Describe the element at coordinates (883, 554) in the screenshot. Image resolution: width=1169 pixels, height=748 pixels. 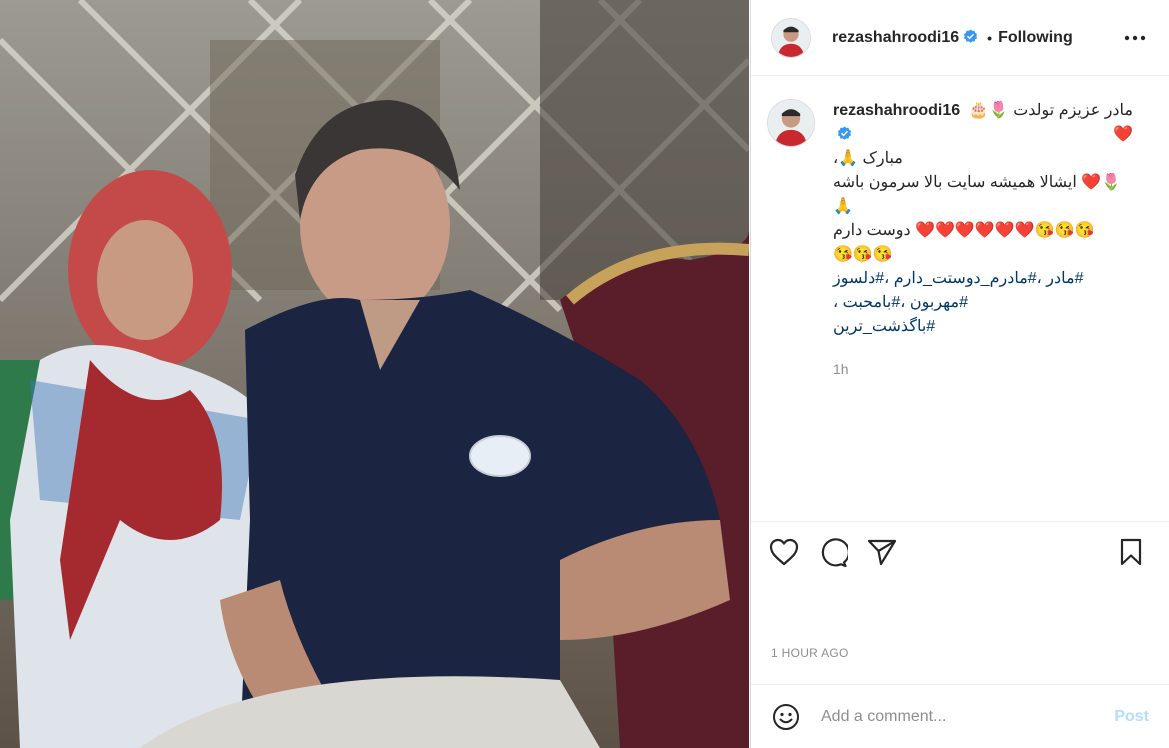
I see `paper-plane-icon` at that location.